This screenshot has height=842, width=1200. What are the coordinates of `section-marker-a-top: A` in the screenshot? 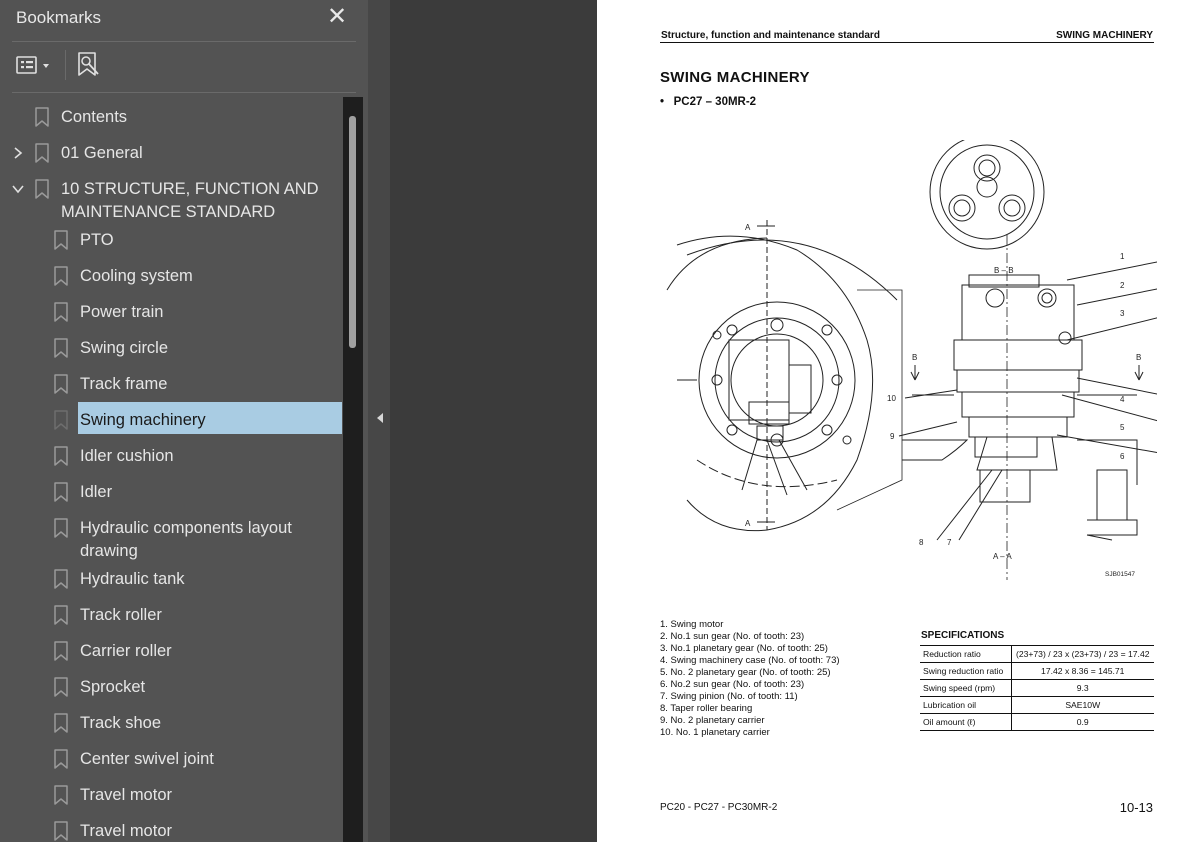 It's located at (748, 227).